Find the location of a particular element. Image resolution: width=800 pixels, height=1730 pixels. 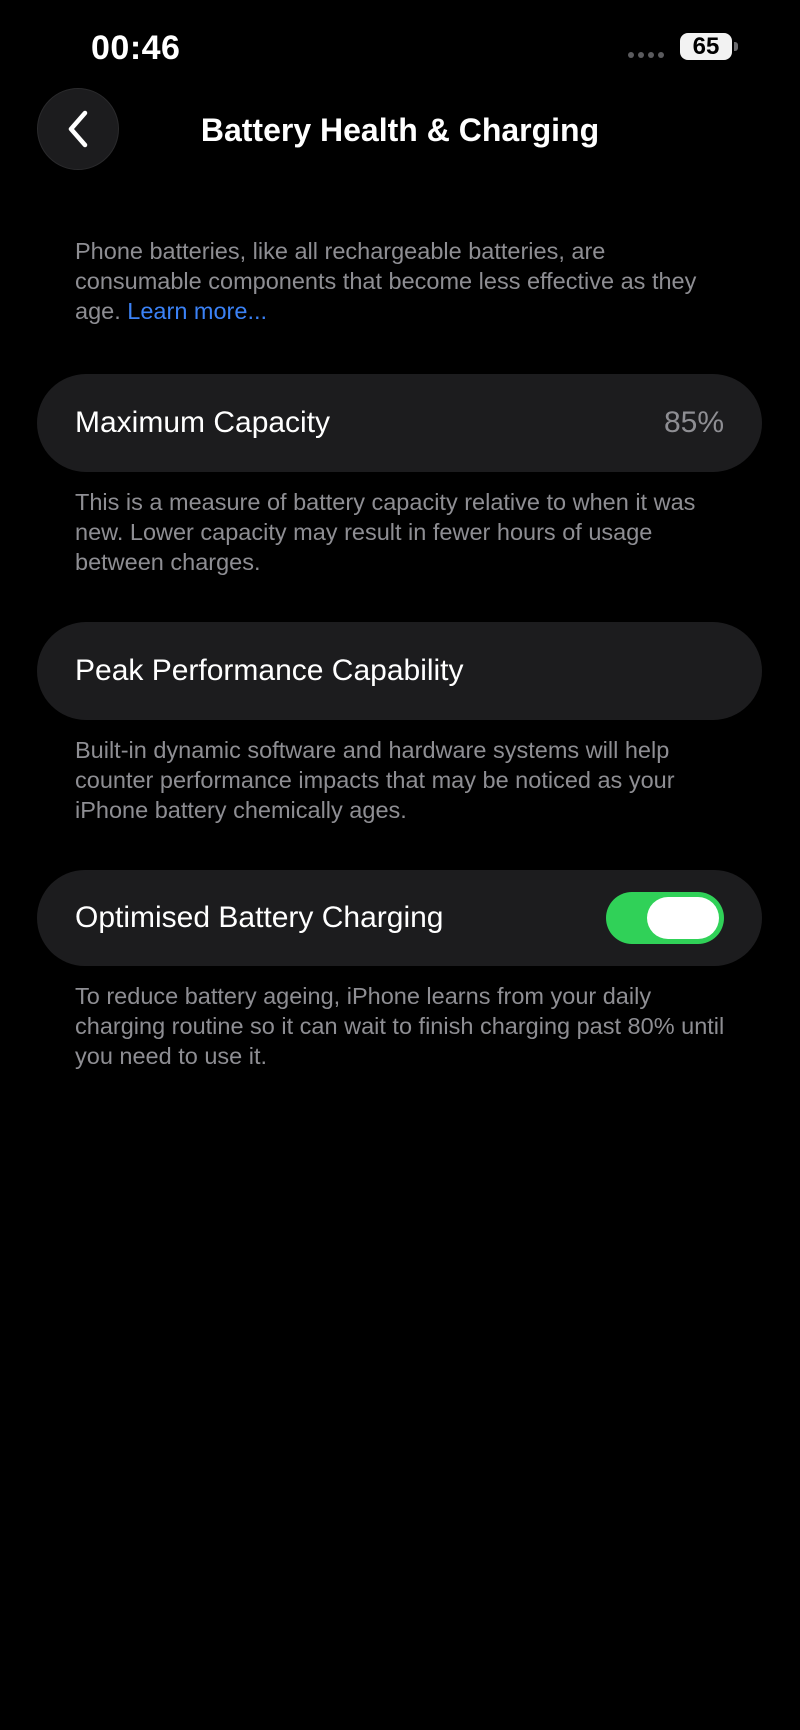

optimised-charging-row: Optimised Battery Charging is located at coordinates (399, 918).